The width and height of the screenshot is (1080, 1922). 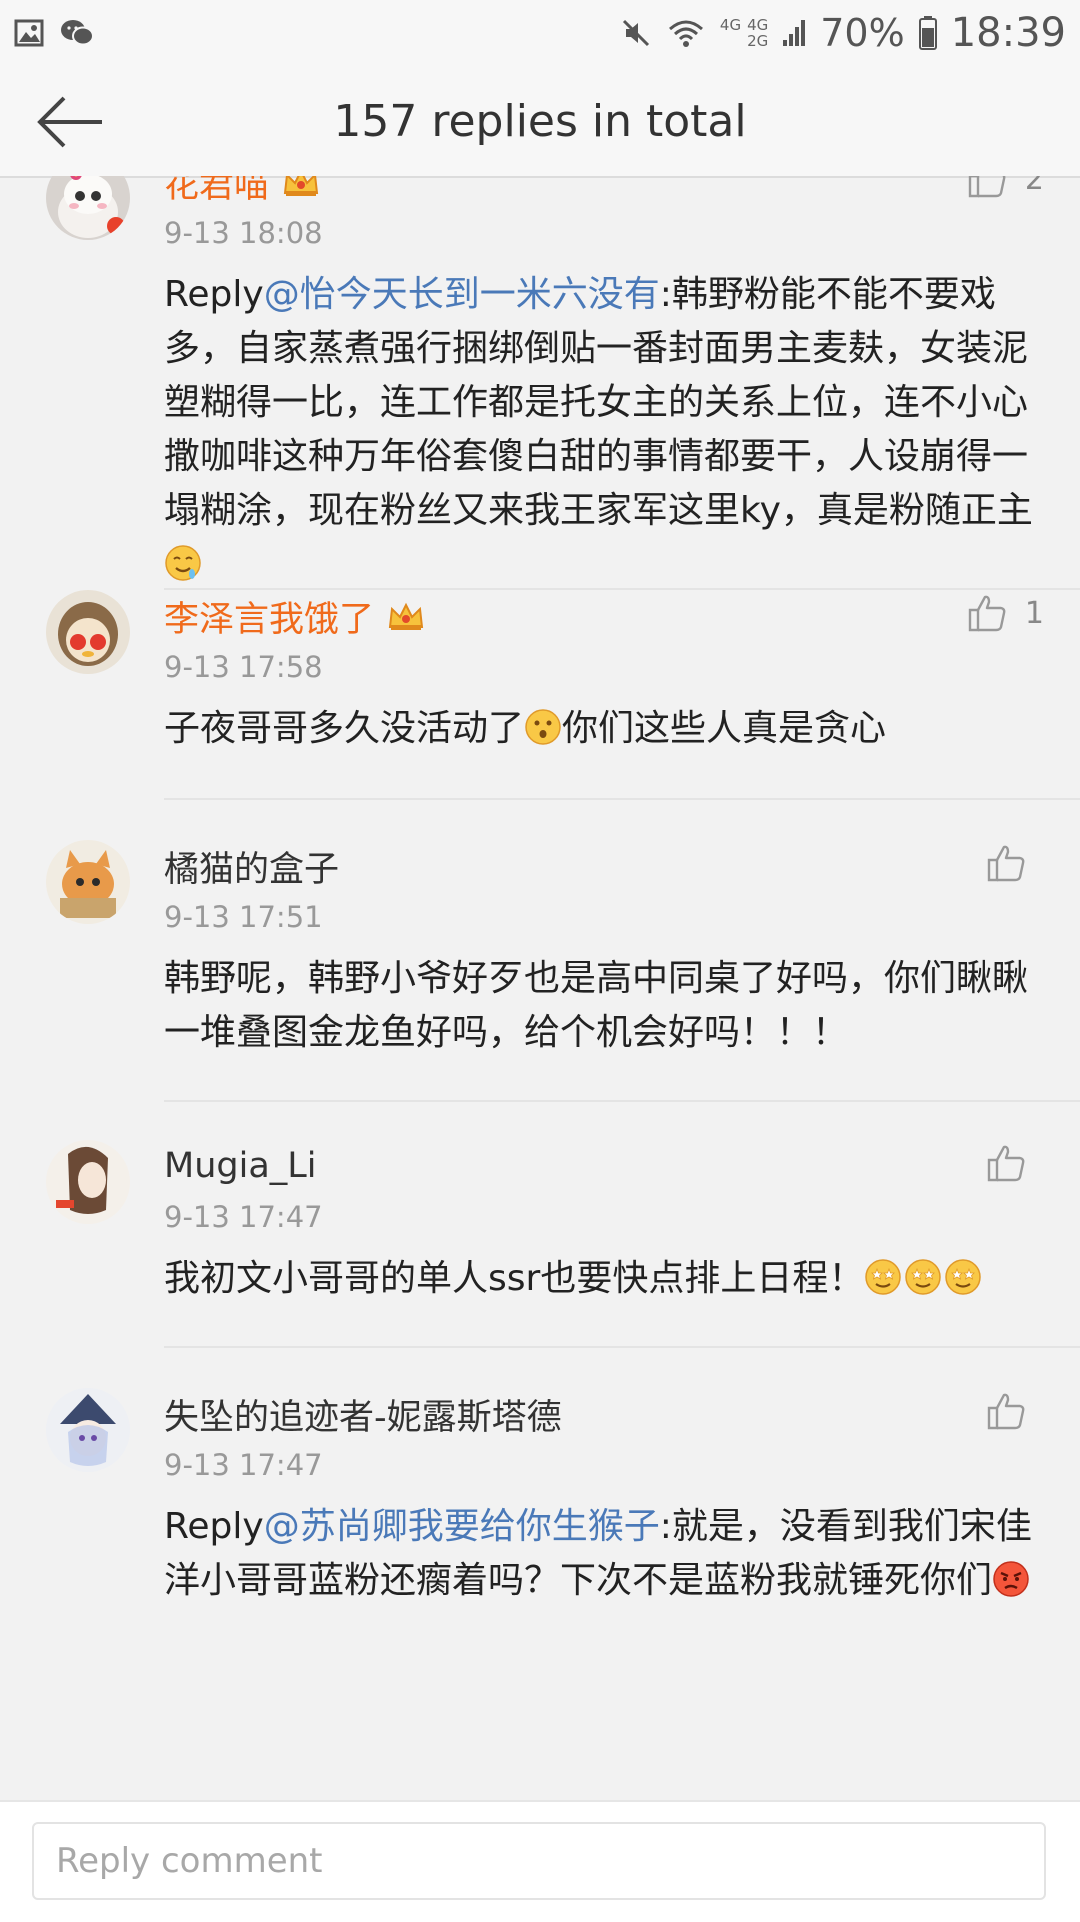 What do you see at coordinates (923, 1285) in the screenshot?
I see `starry-eyed-face-icon` at bounding box center [923, 1285].